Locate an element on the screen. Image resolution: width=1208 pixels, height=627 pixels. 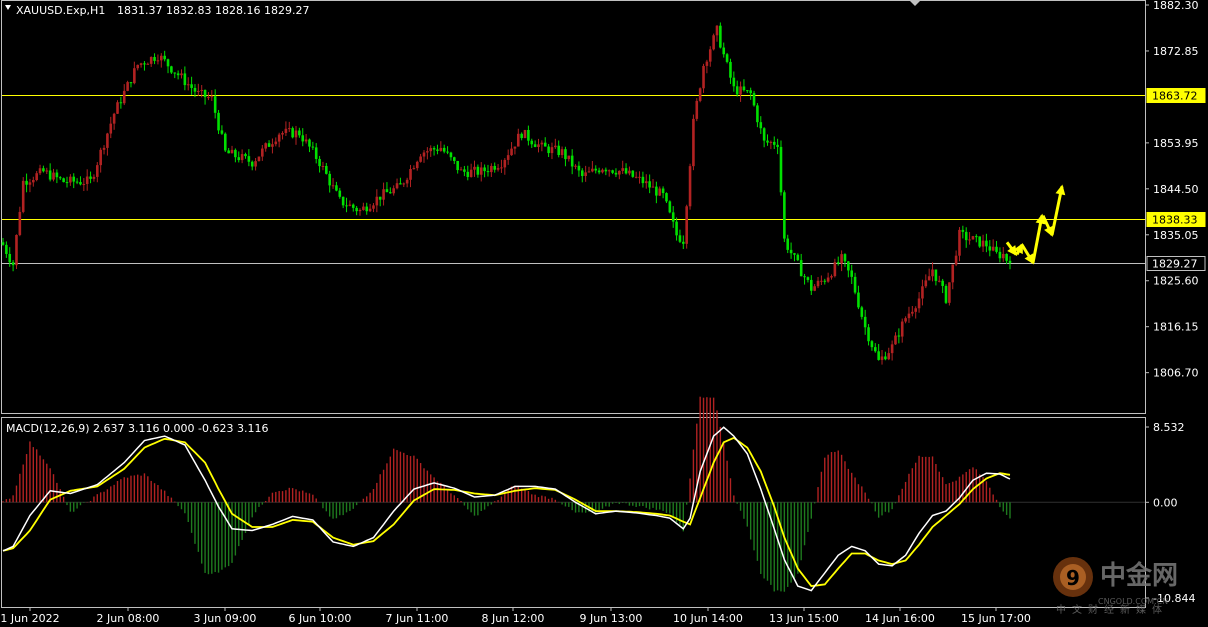
scroll-marker-icon is located at coordinates (915, 3).